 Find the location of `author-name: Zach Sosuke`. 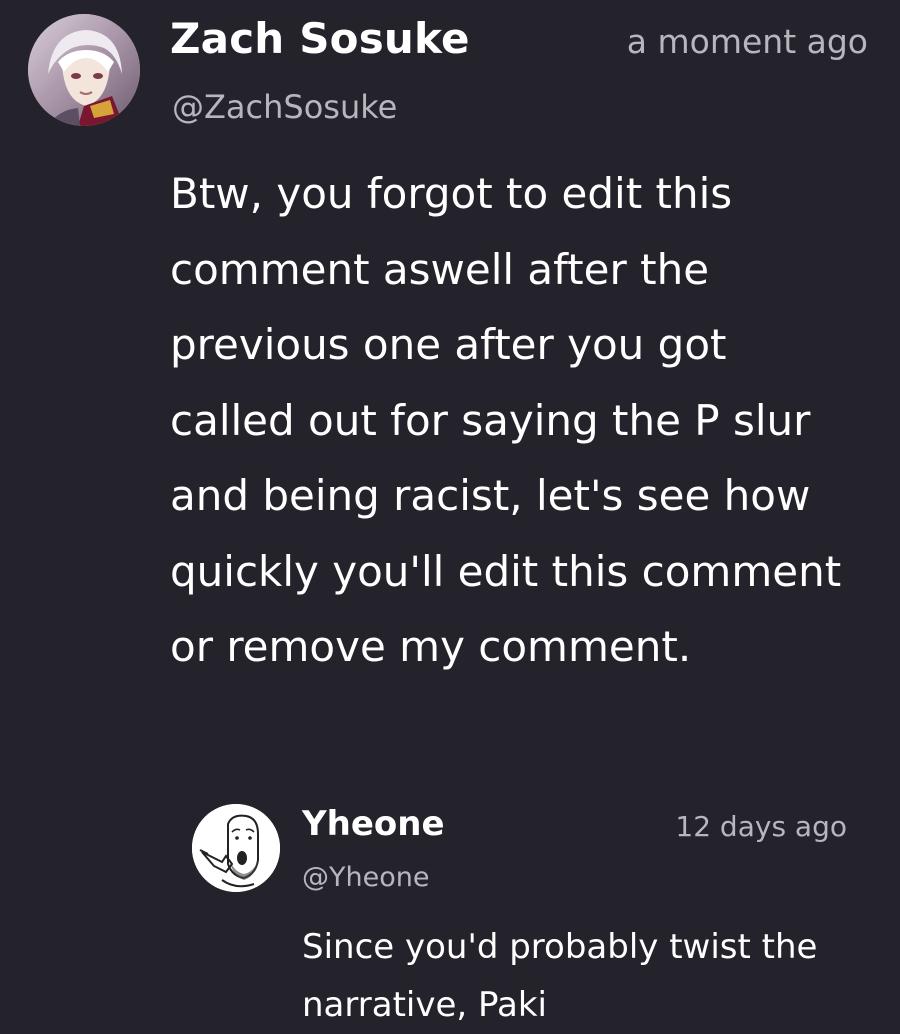

author-name: Zach Sosuke is located at coordinates (320, 38).